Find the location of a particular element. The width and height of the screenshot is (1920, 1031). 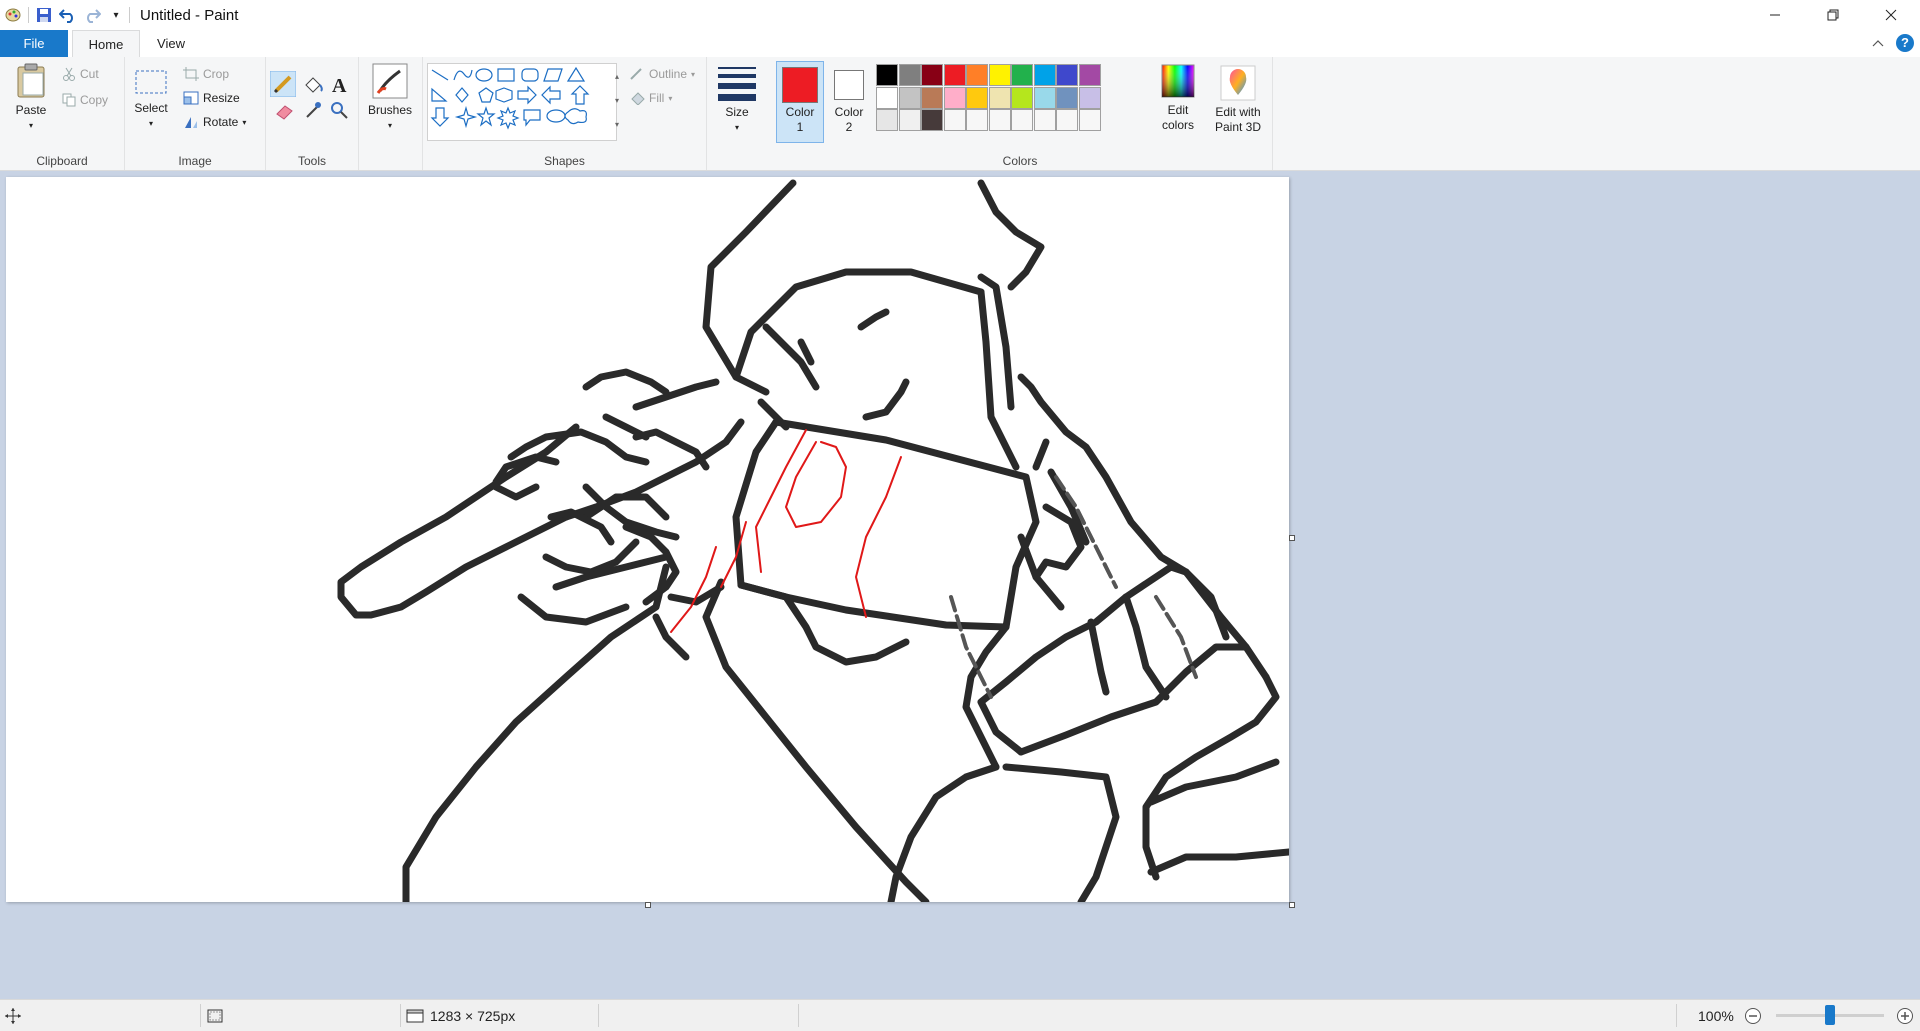

select-dropdown-icon: ▾ is located at coordinates (151, 123).